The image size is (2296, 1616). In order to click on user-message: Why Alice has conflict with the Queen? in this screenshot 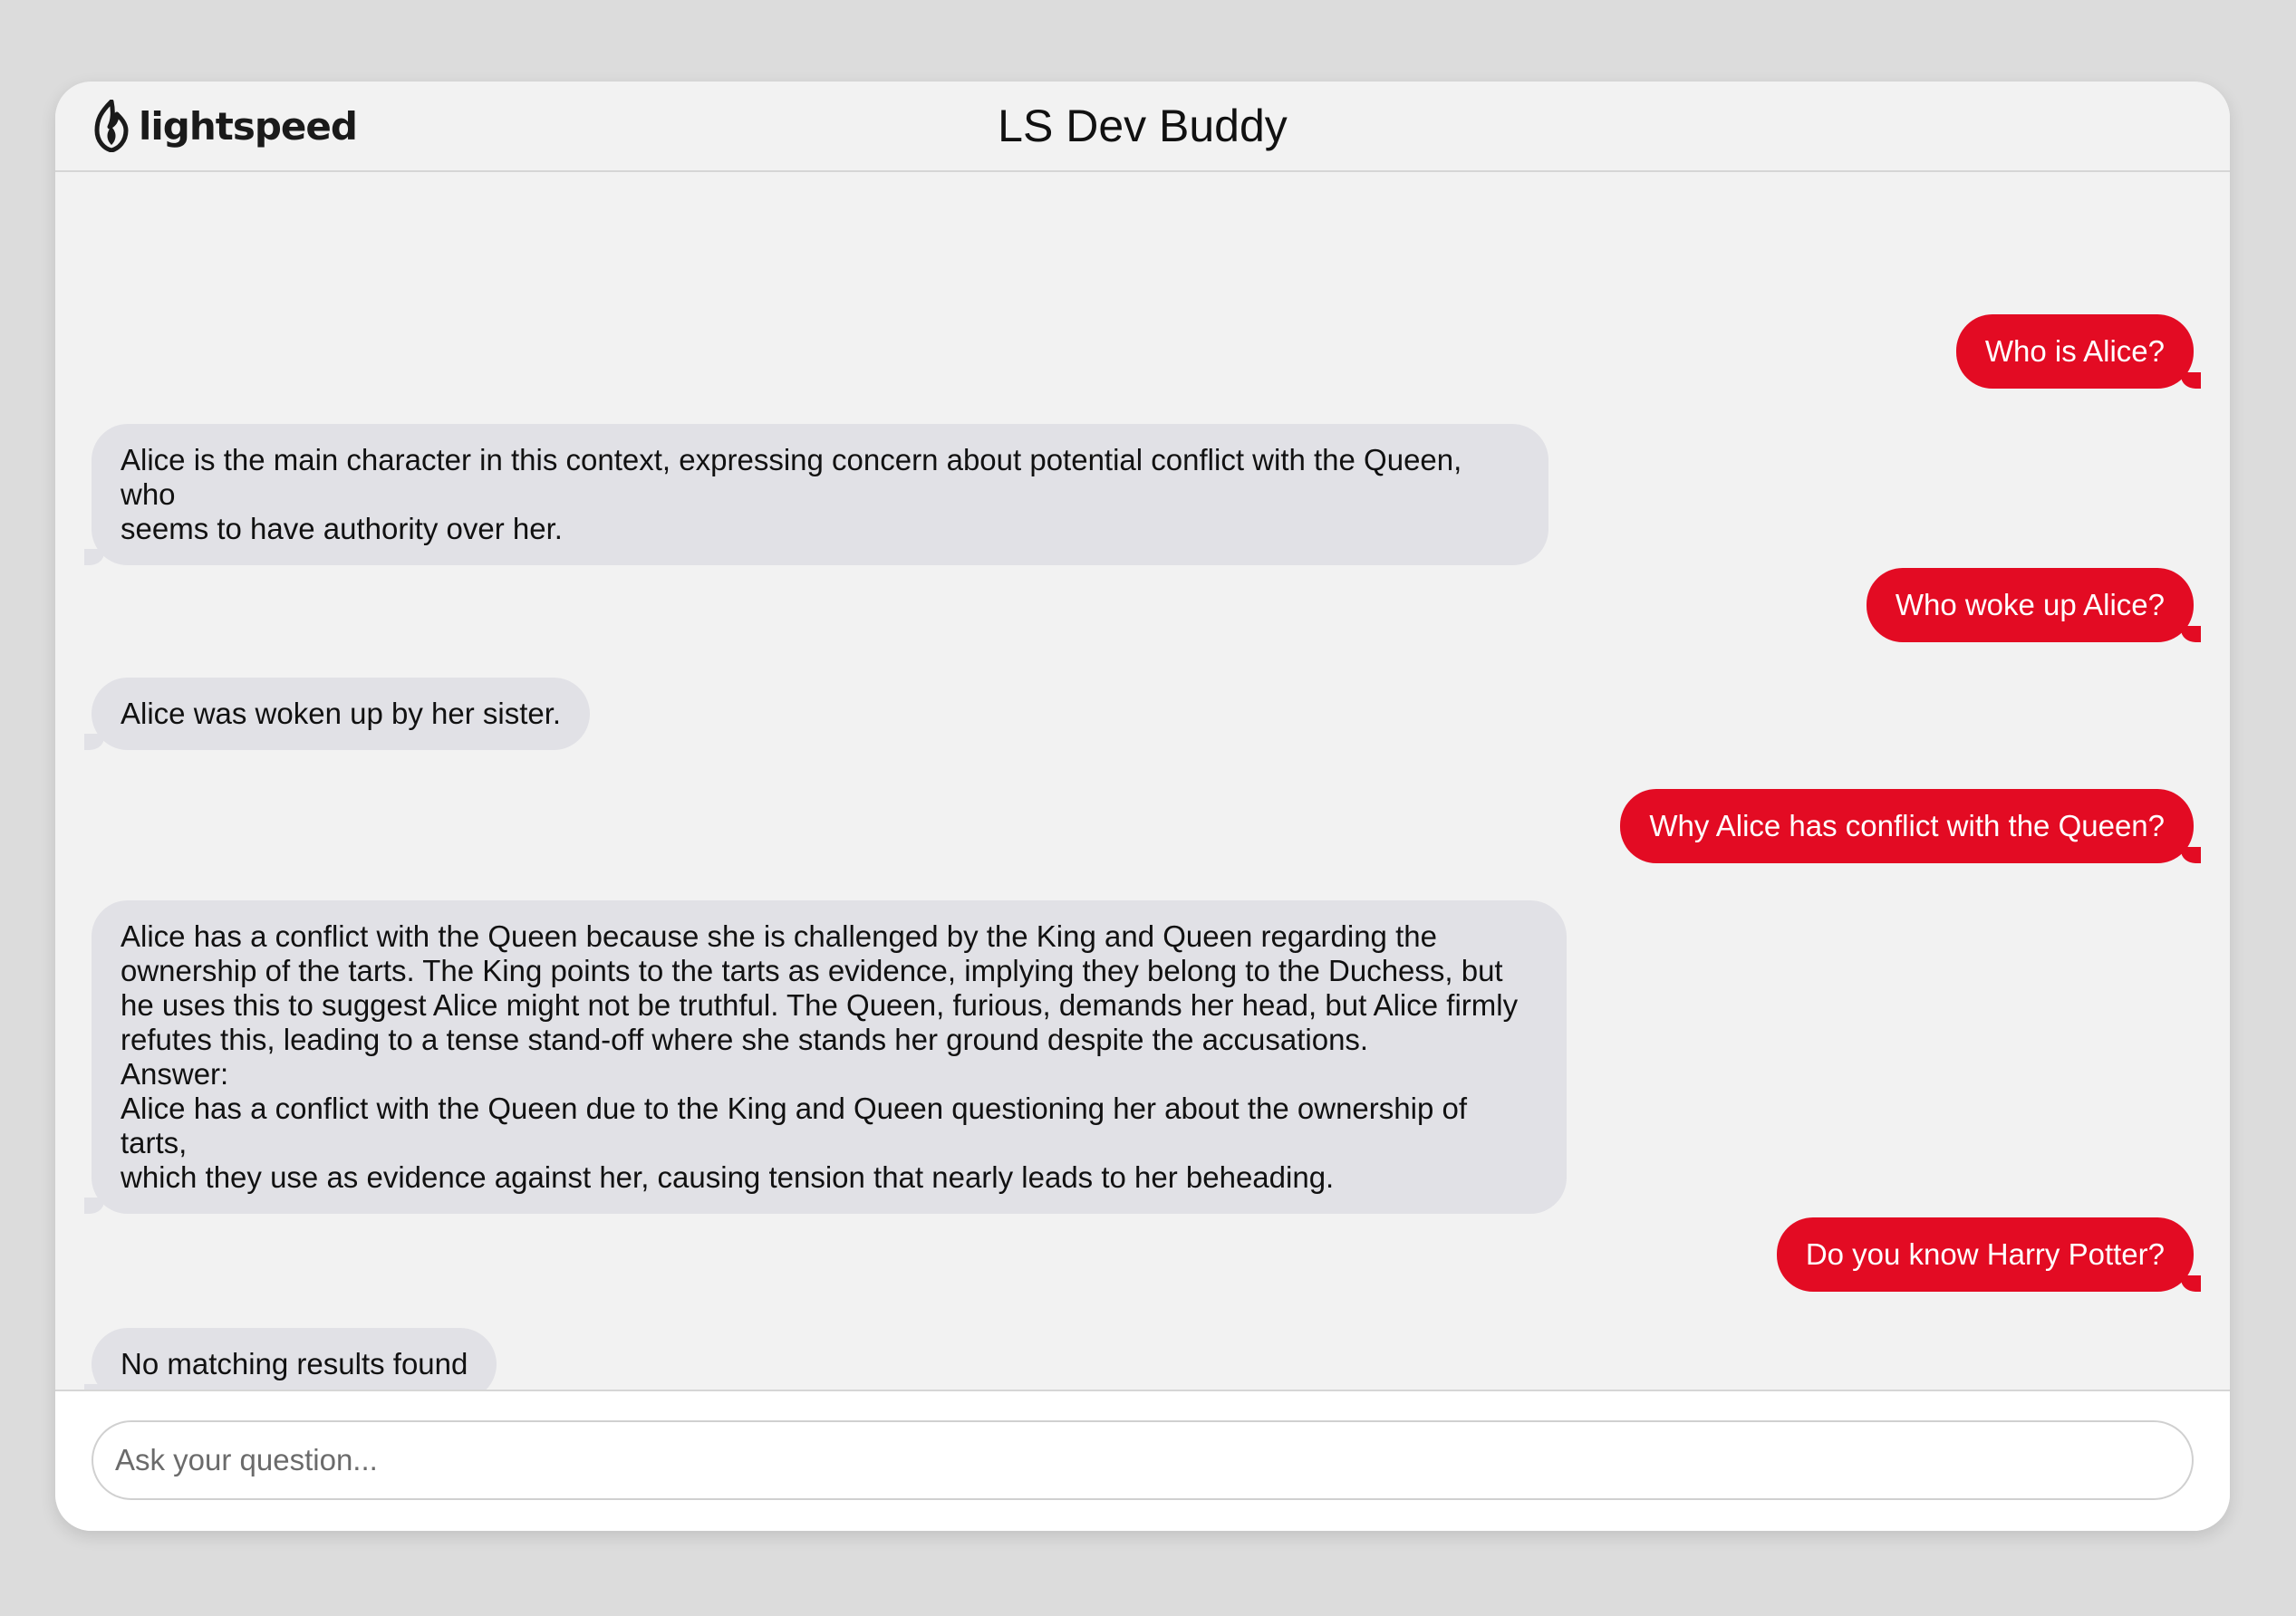, I will do `click(1910, 826)`.